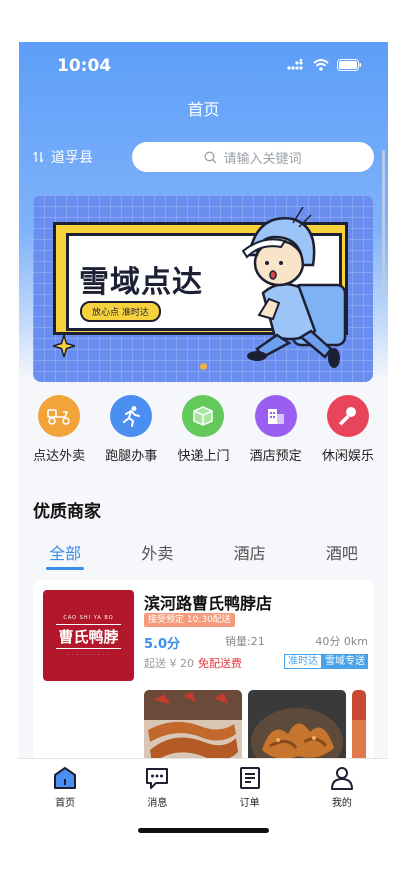 The width and height of the screenshot is (407, 883). Describe the element at coordinates (203, 830) in the screenshot. I see `home-indicator` at that location.